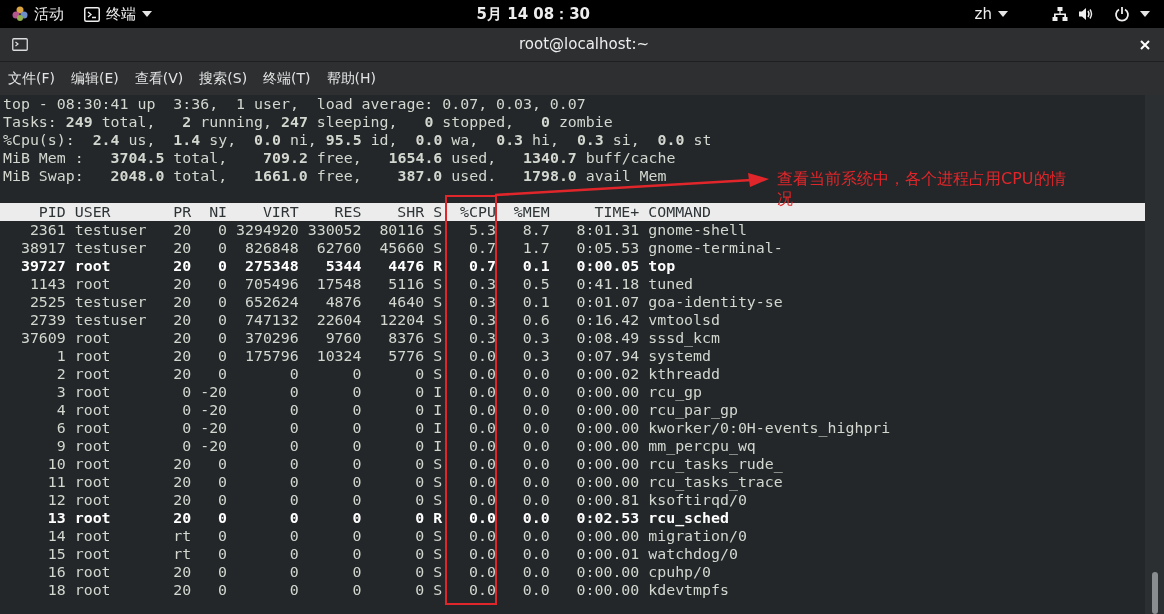 This screenshot has width=1164, height=614. What do you see at coordinates (535, 302) in the screenshot?
I see `table-cell-text: 0.1` at bounding box center [535, 302].